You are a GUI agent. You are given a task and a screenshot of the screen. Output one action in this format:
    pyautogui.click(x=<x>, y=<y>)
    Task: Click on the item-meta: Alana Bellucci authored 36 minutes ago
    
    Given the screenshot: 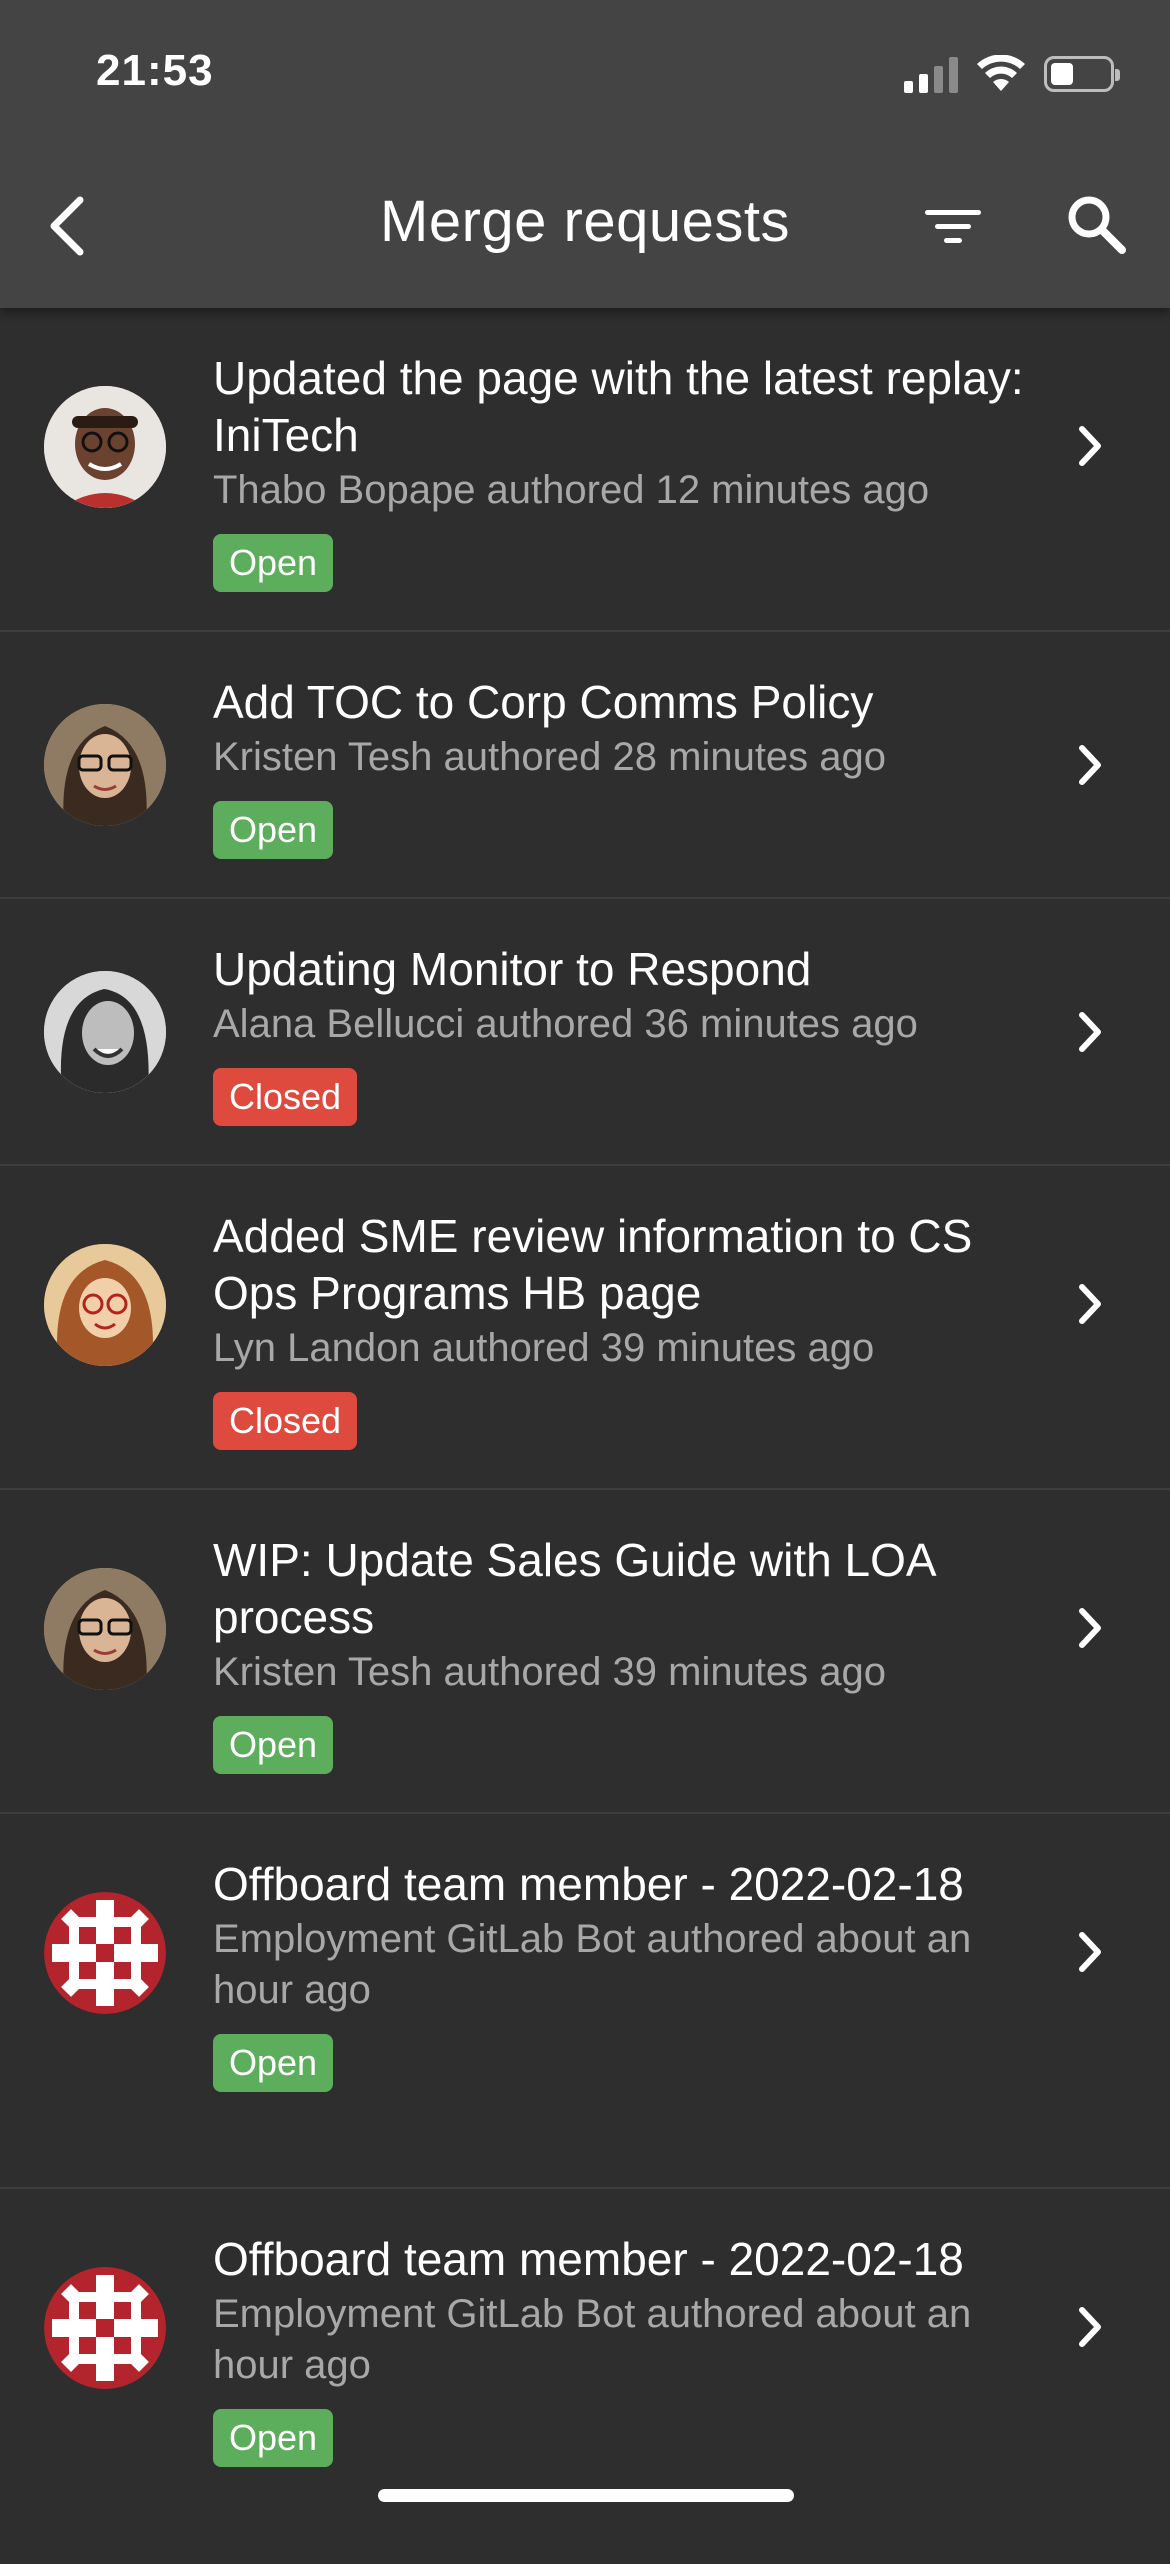 What is the action you would take?
    pyautogui.click(x=565, y=1024)
    